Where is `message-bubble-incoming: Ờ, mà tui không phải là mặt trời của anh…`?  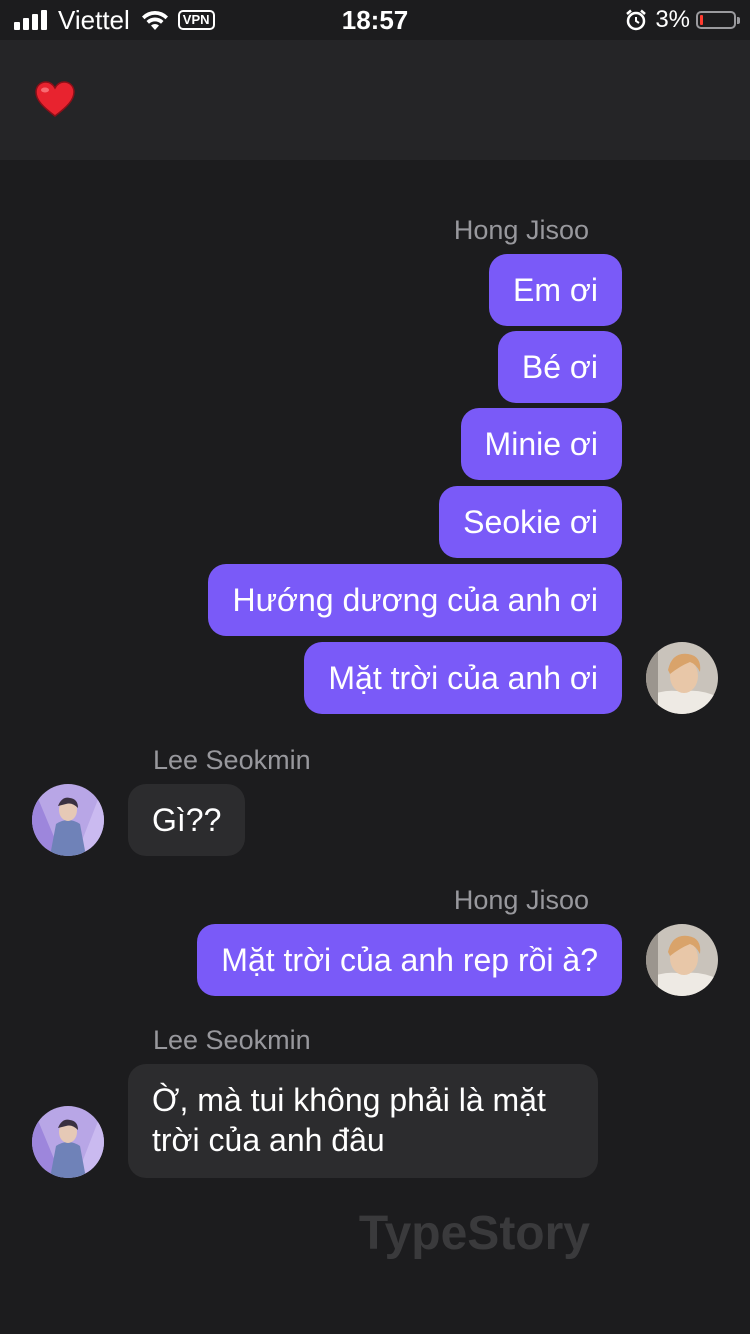 message-bubble-incoming: Ờ, mà tui không phải là mặt trời của anh… is located at coordinates (363, 1121).